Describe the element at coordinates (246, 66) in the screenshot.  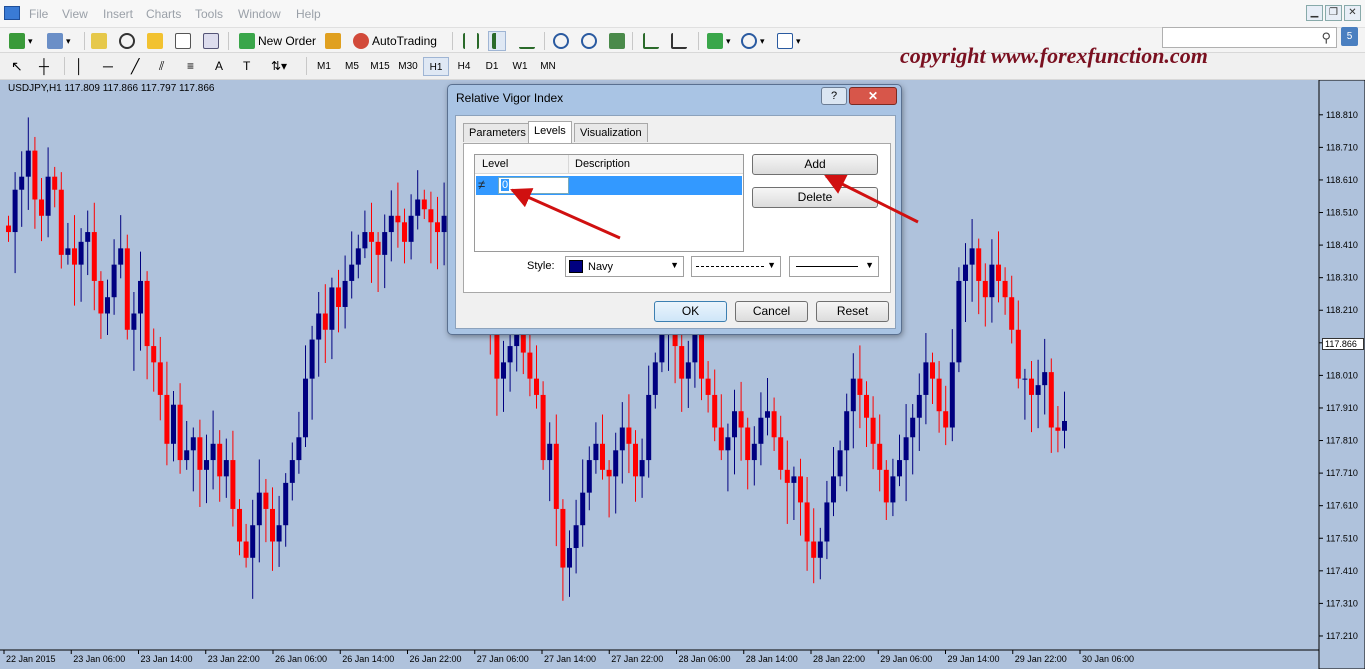
I see `text-label-button: T` at that location.